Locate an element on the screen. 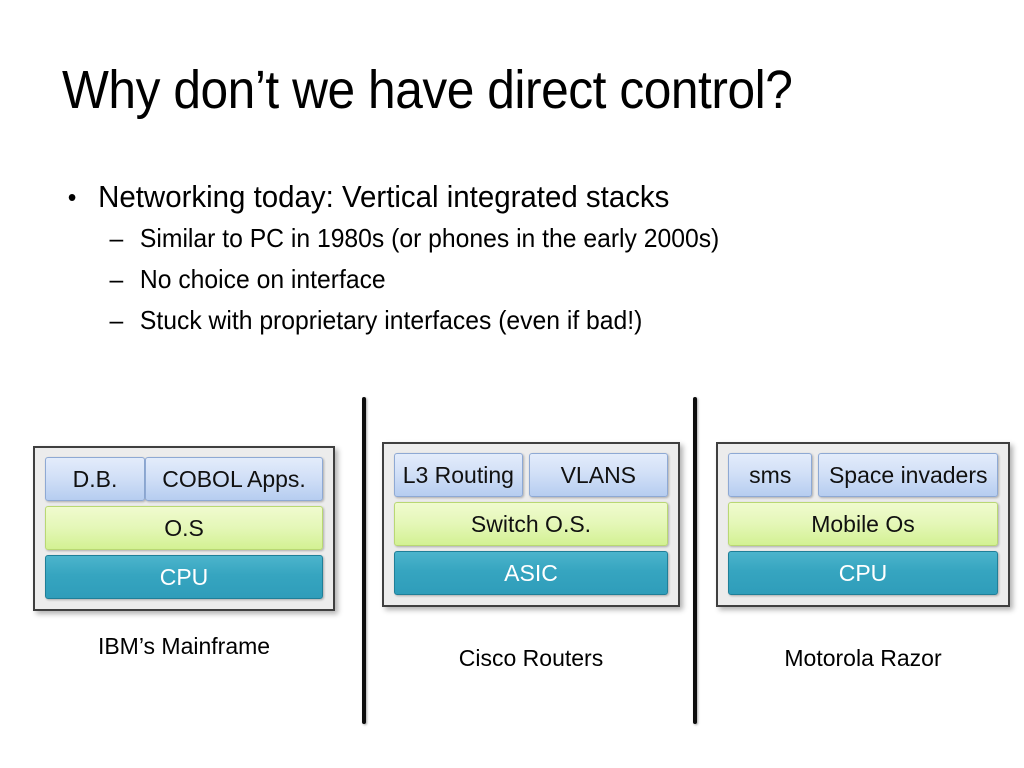  stack-caption-ibm-mainframe: IBM’s Mainframe is located at coordinates (184, 646).